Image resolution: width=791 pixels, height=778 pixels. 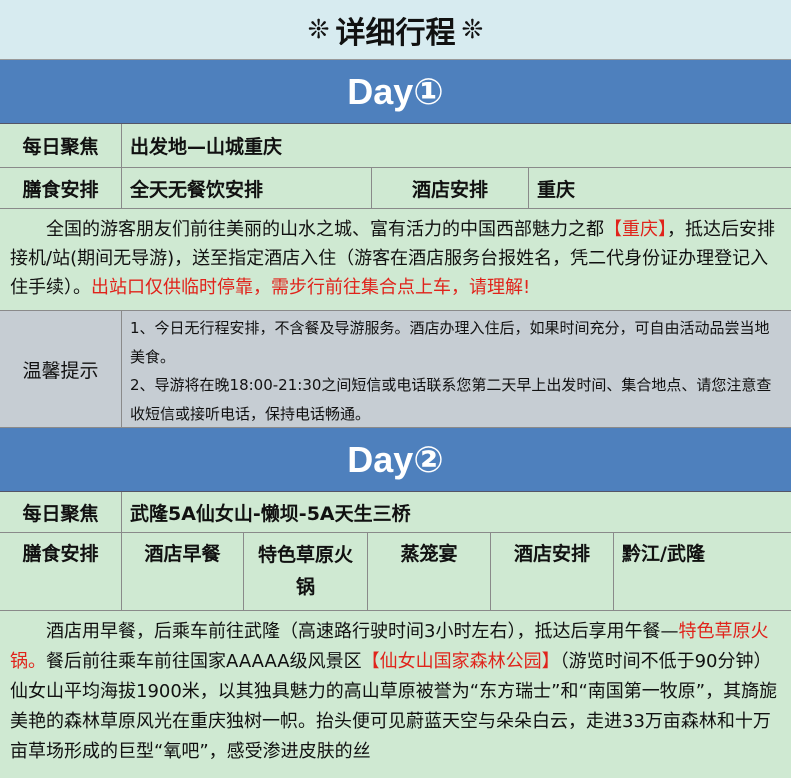 What do you see at coordinates (306, 571) in the screenshot?
I see `day2-meal-lunch: 特色草原火锅` at bounding box center [306, 571].